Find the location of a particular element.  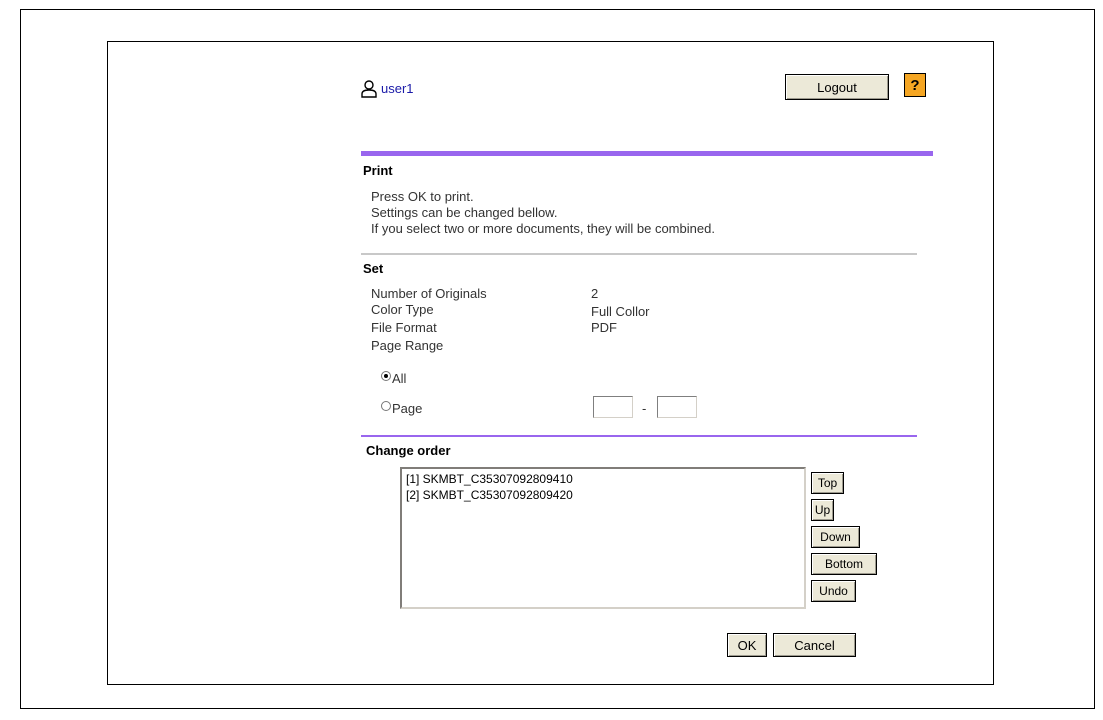

list-item: [1] SKMBT_C35307092809410 is located at coordinates (489, 479).